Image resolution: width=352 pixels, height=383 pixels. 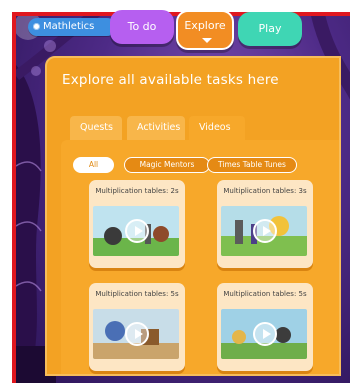 I want to click on tab-quests: Quests, so click(x=96, y=128).